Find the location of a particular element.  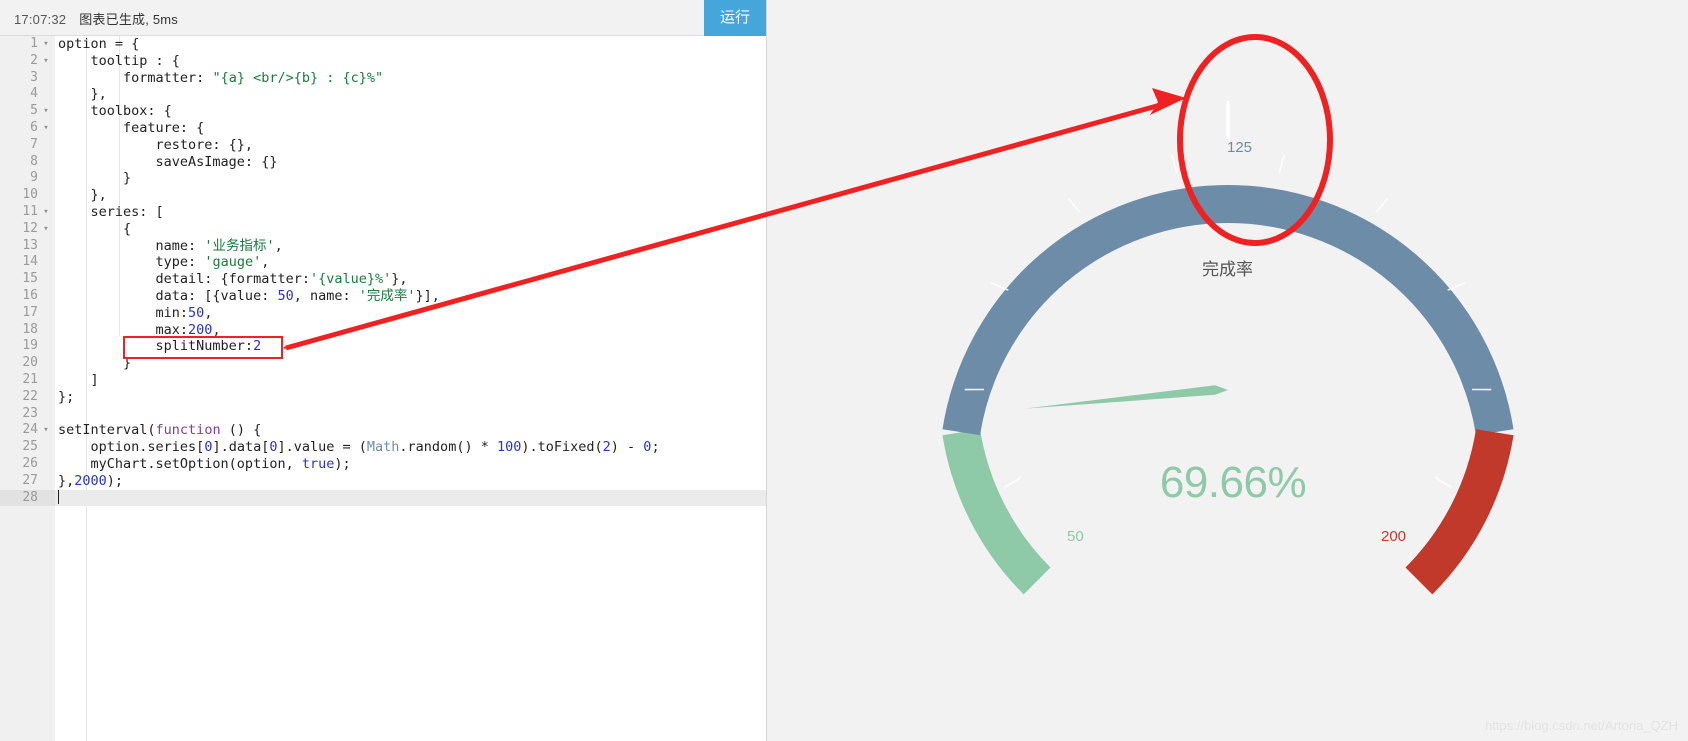

code-line: 17 min:50, is located at coordinates (383, 313).